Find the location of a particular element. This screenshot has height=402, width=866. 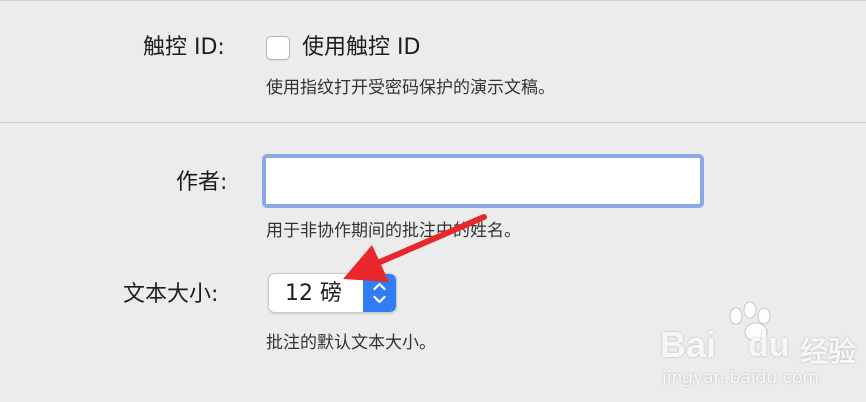

up-down-chevron-icon is located at coordinates (379, 293).